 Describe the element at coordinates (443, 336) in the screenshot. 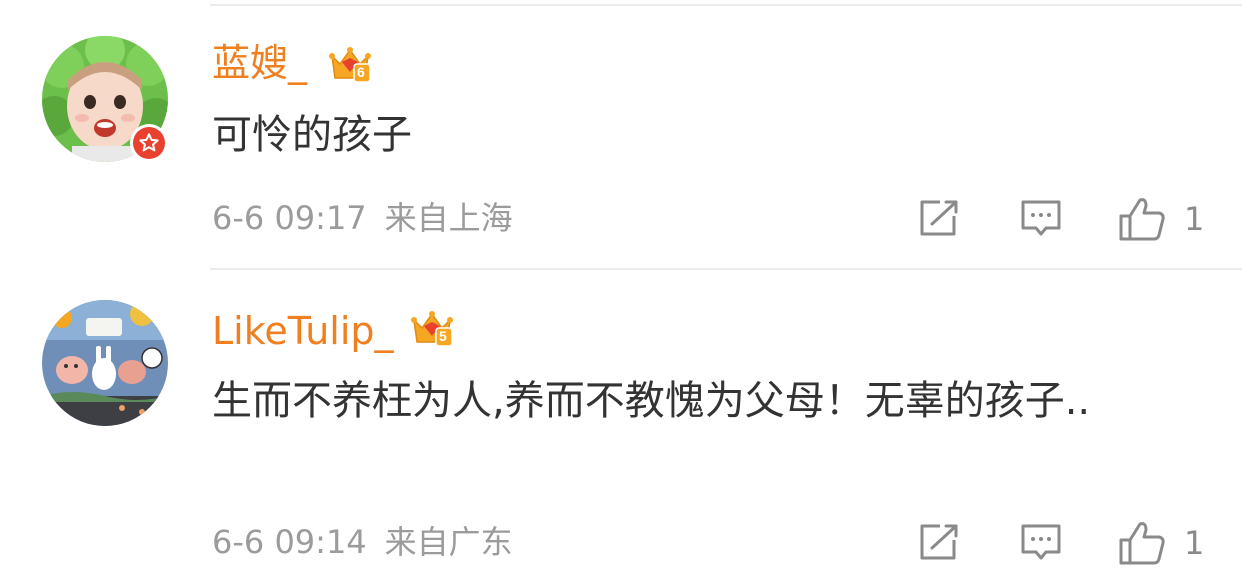

I see `vip-level: 5` at that location.